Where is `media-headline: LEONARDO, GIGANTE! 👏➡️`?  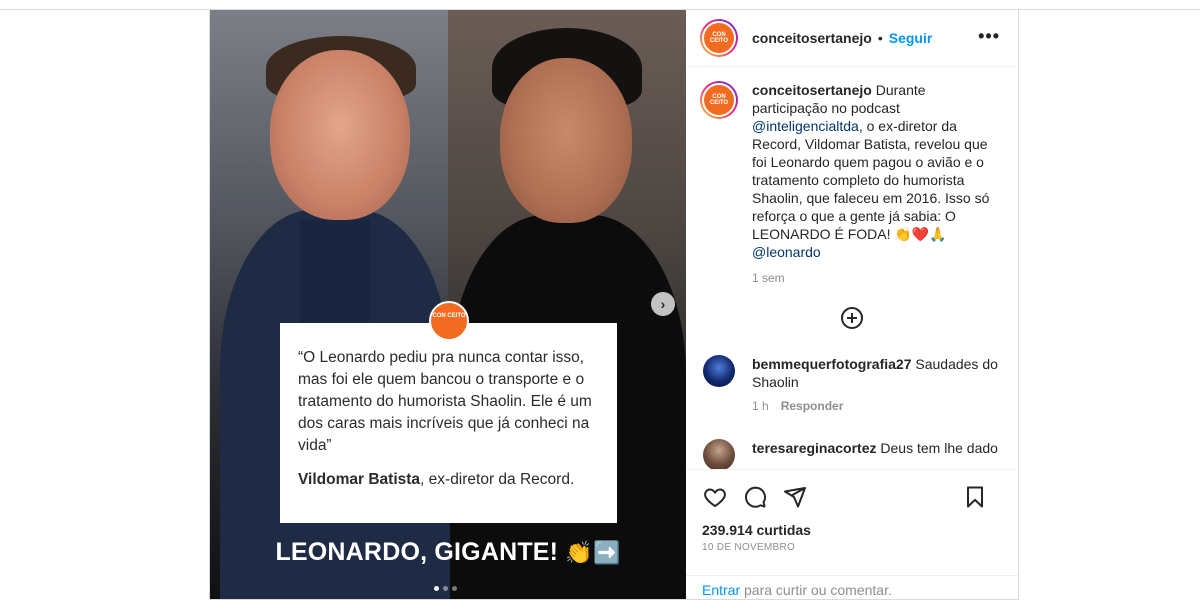 media-headline: LEONARDO, GIGANTE! 👏➡️ is located at coordinates (448, 552).